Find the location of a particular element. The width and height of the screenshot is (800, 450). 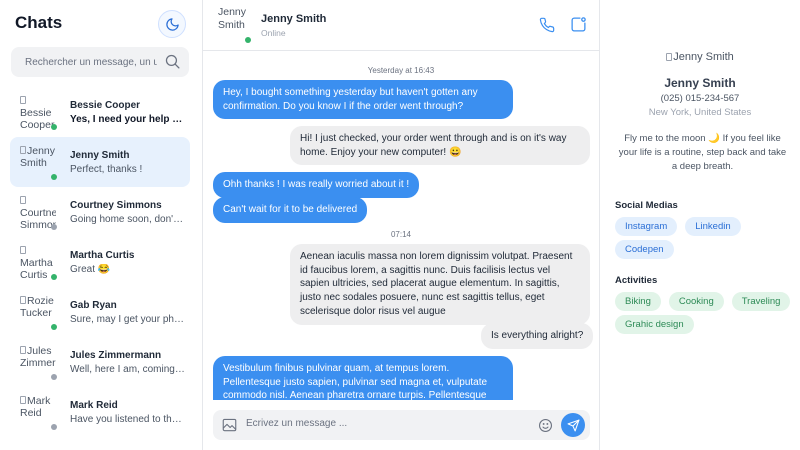

activity-tag-biking: Biking is located at coordinates (638, 301).